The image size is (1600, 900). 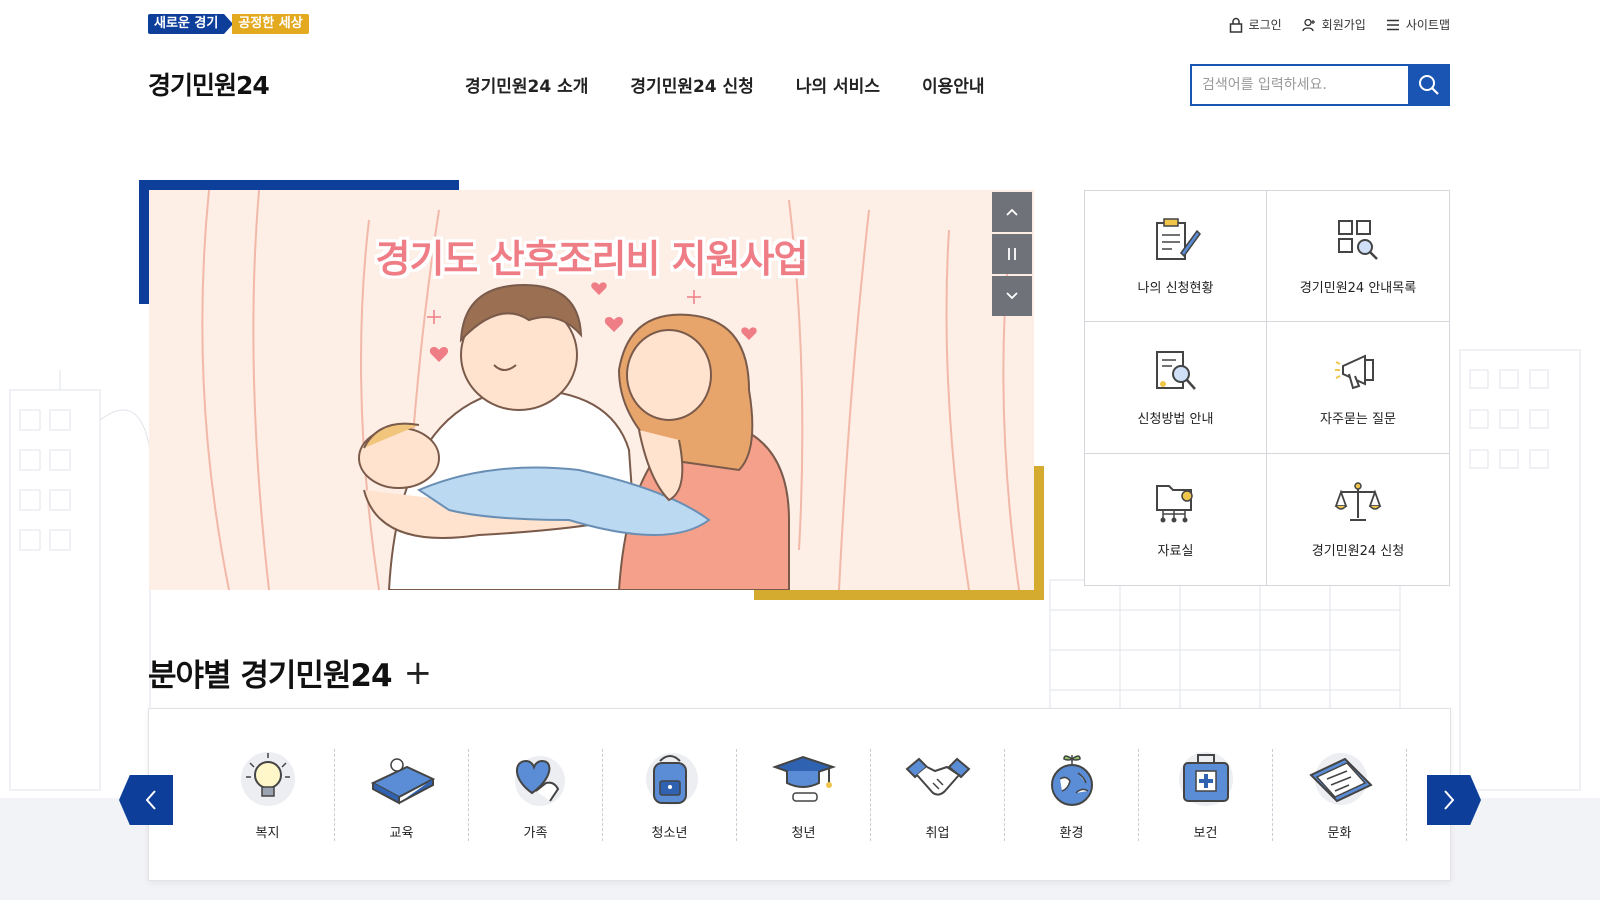 What do you see at coordinates (1354, 372) in the screenshot?
I see `megaphone-icon` at bounding box center [1354, 372].